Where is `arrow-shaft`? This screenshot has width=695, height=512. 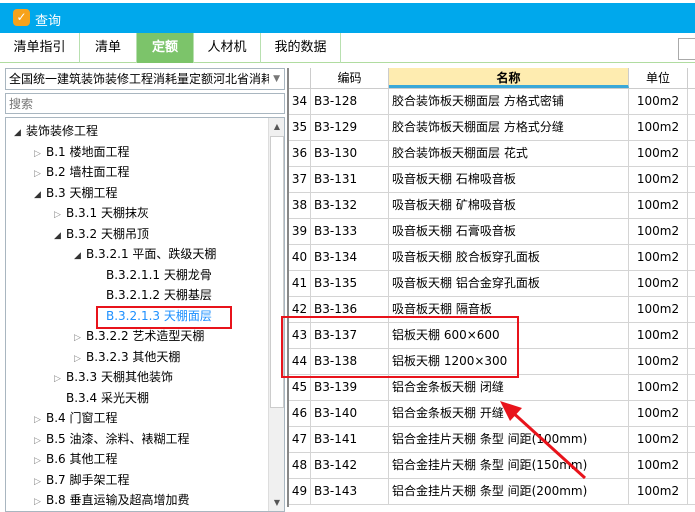
arrow-shaft is located at coordinates (547, 444).